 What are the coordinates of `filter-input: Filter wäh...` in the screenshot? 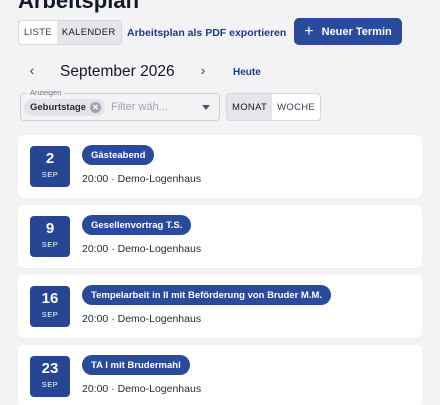 It's located at (139, 107).